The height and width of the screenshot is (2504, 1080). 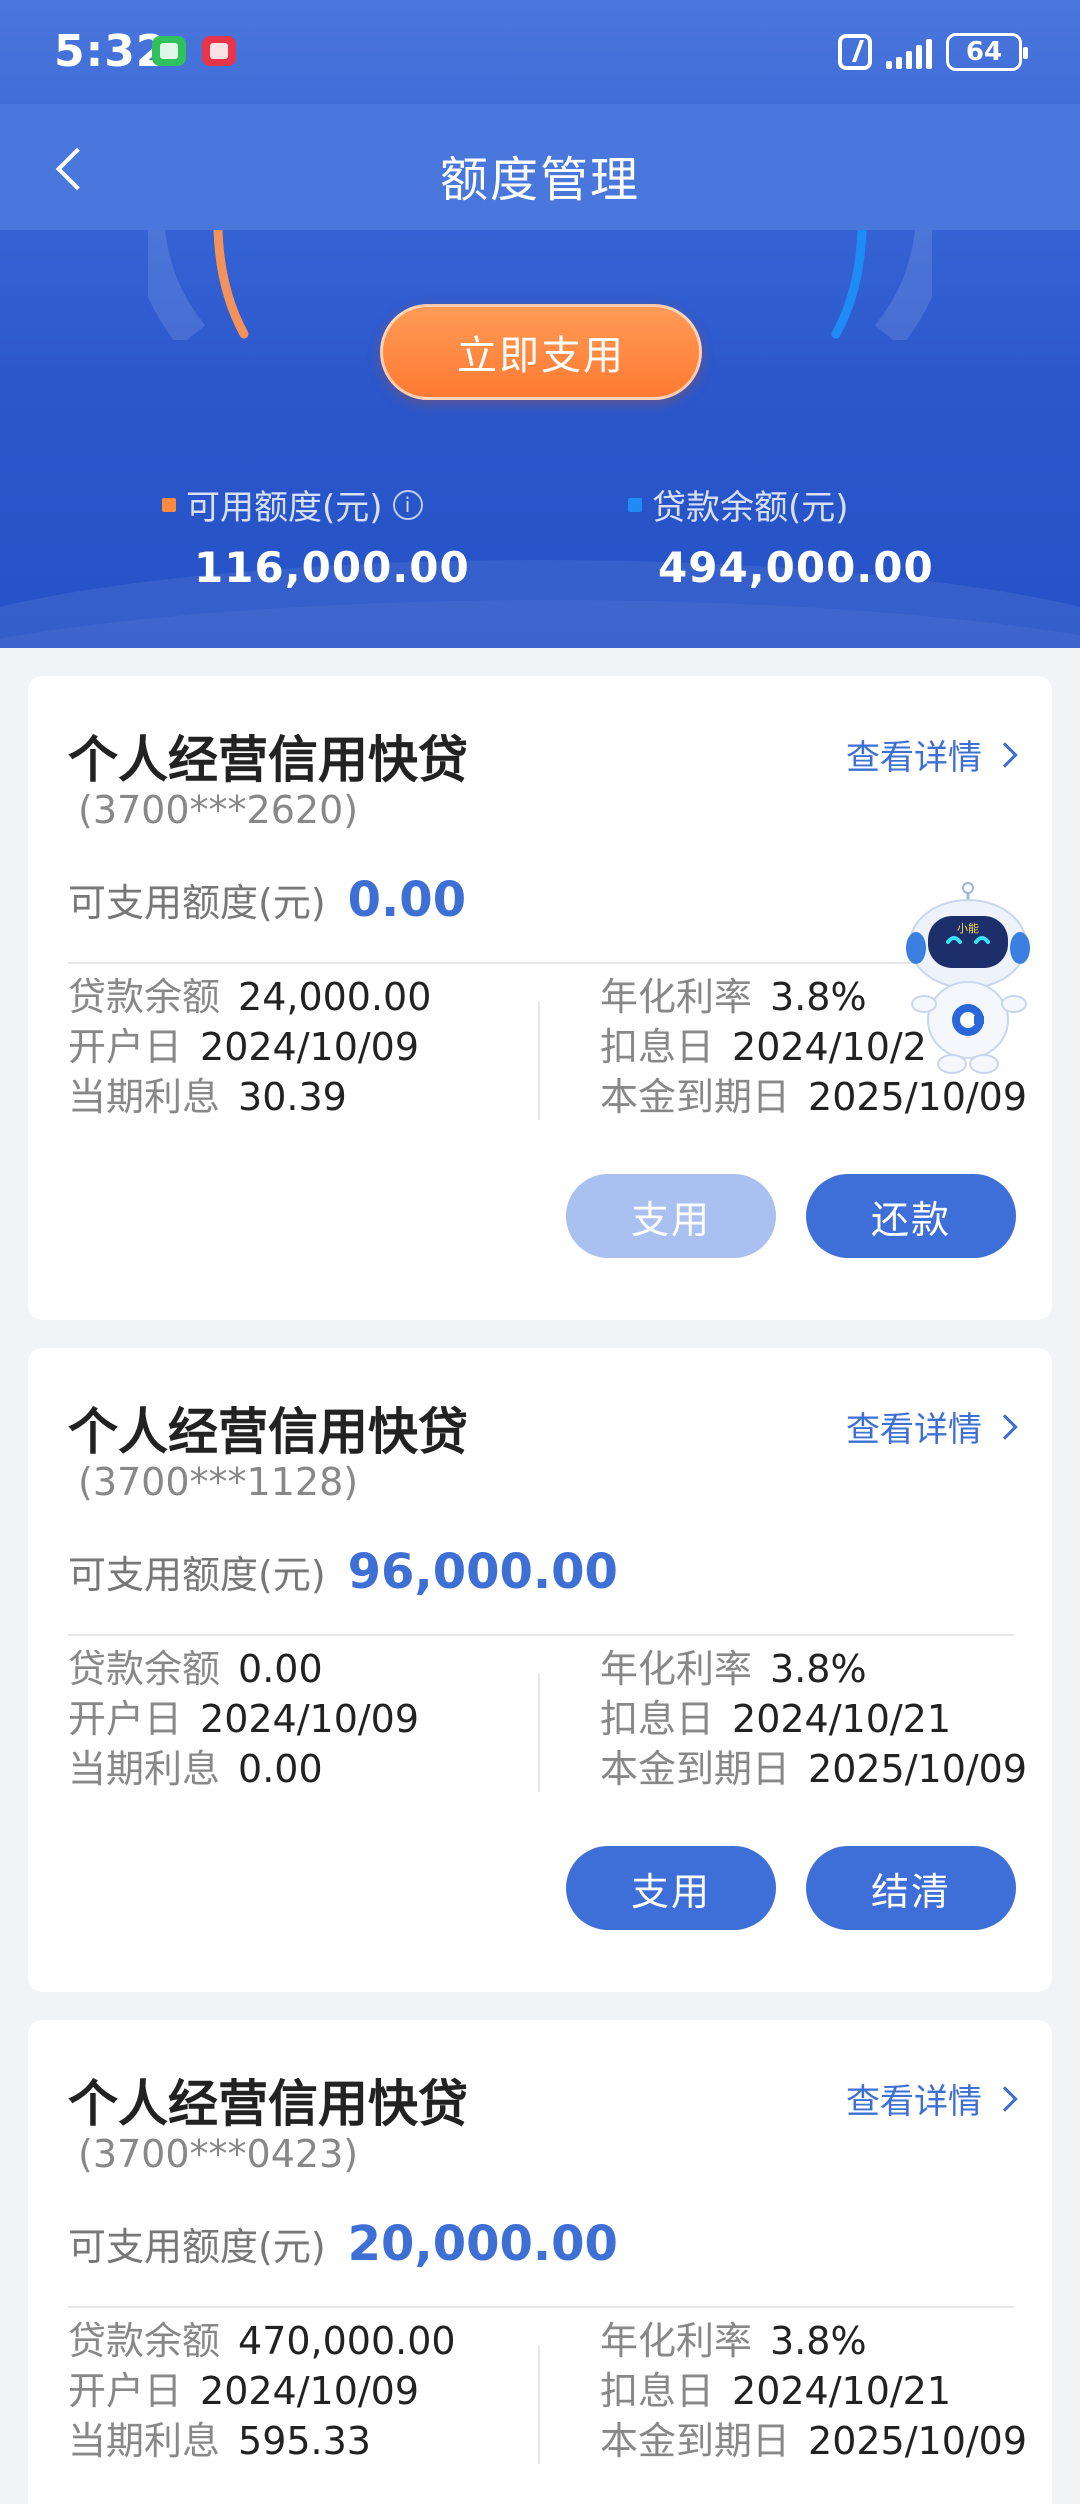 I want to click on battery-icon: 64, so click(x=987, y=52).